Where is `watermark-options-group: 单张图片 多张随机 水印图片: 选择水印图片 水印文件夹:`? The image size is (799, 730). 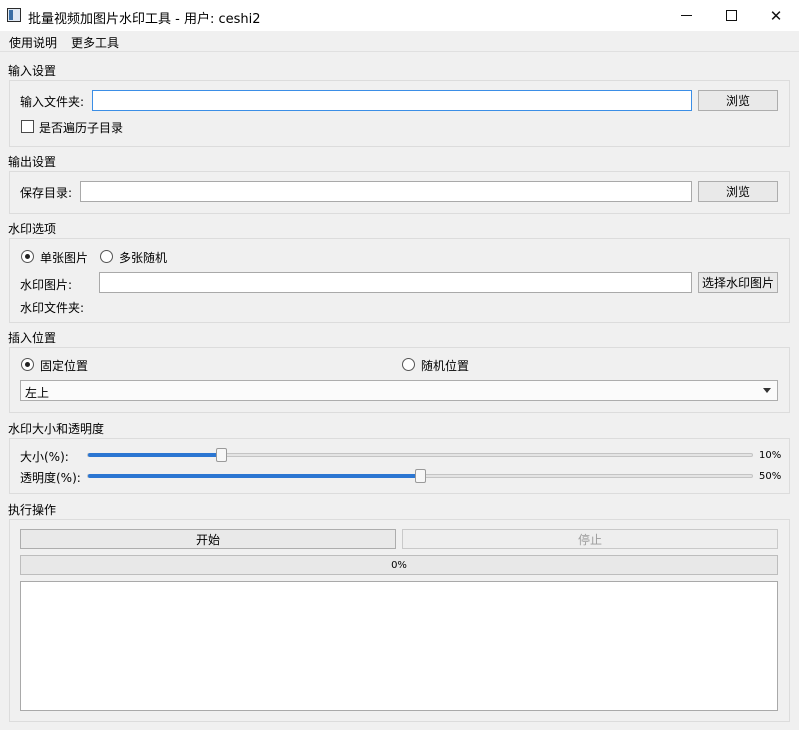
watermark-options-group: 单张图片 多张随机 水印图片: 选择水印图片 水印文件夹: is located at coordinates (399, 280).